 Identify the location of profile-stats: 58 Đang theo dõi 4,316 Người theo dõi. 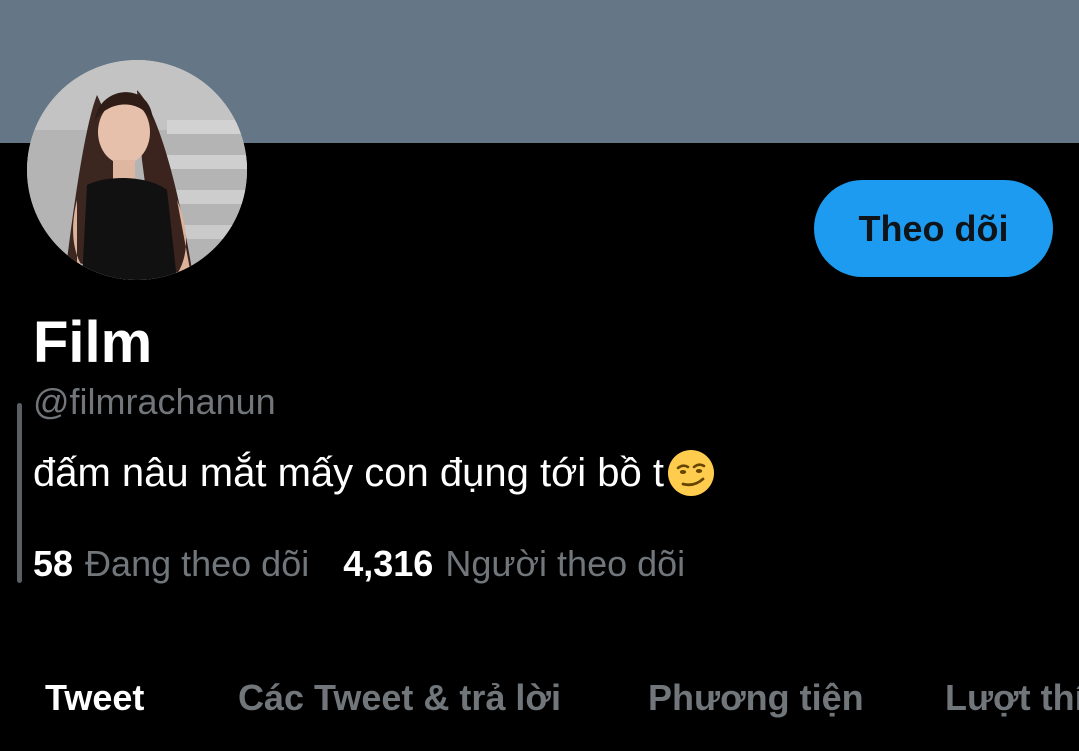
(376, 564).